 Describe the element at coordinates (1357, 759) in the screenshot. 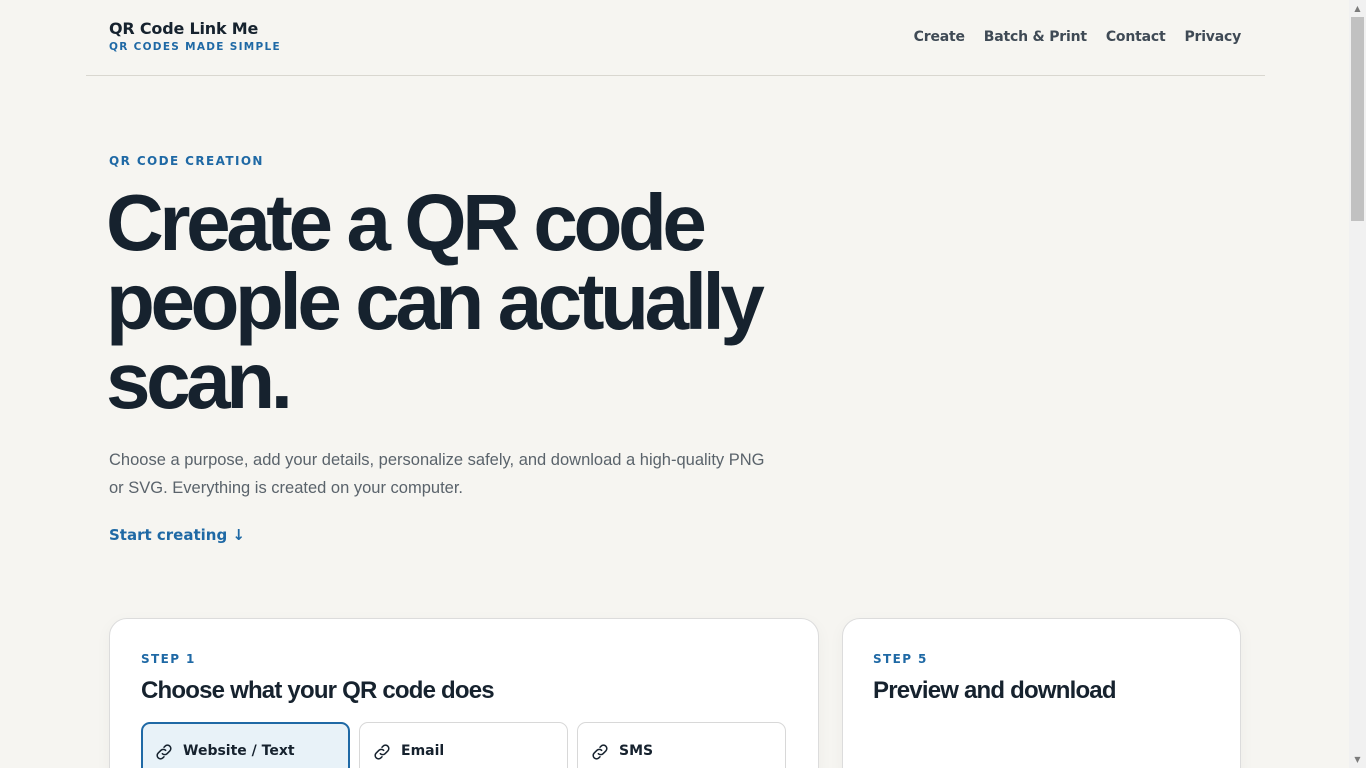

I see `scroll-down-arrow-icon: ▼` at that location.